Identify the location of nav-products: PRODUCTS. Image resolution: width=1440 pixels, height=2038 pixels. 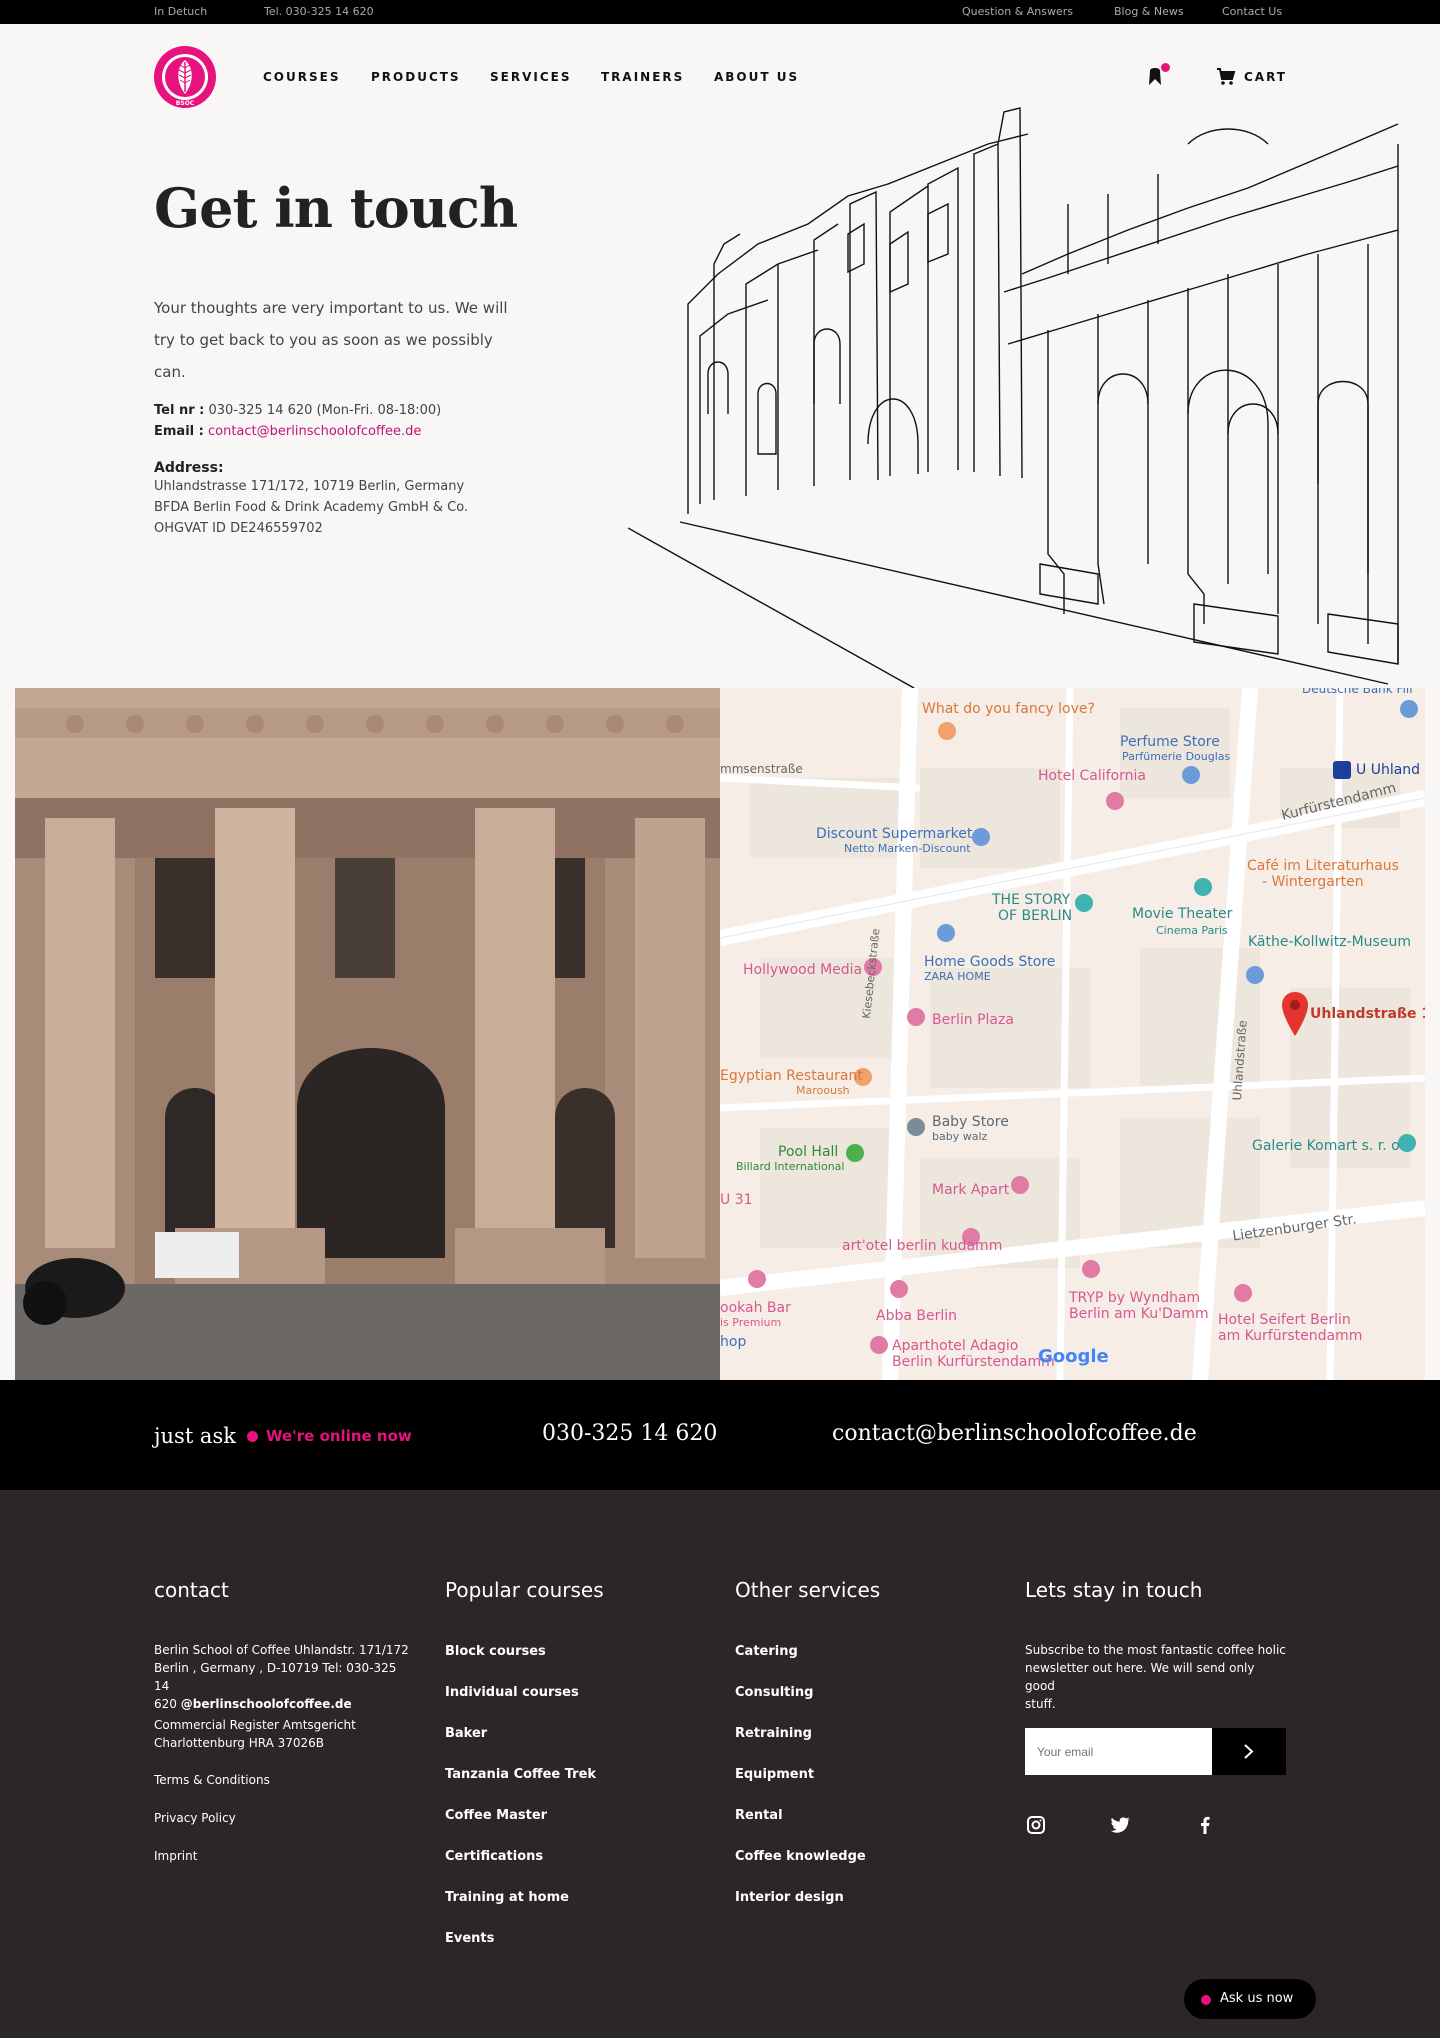
(416, 77).